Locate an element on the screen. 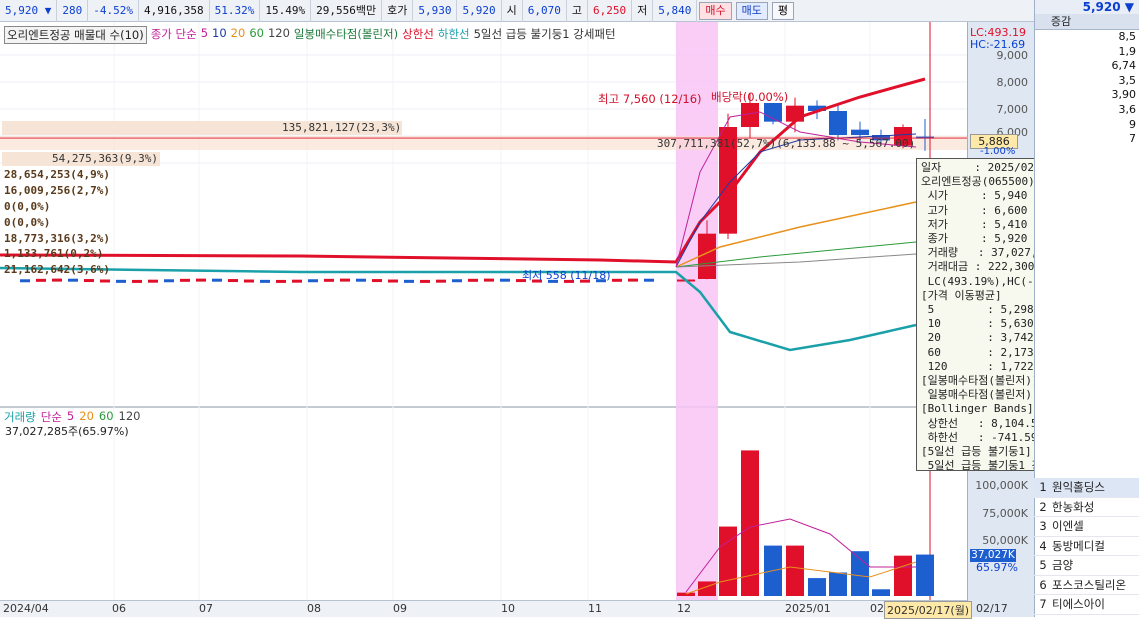 This screenshot has height=619, width=1139. dividend-annotation: 배당락(0.00%) is located at coordinates (750, 97).